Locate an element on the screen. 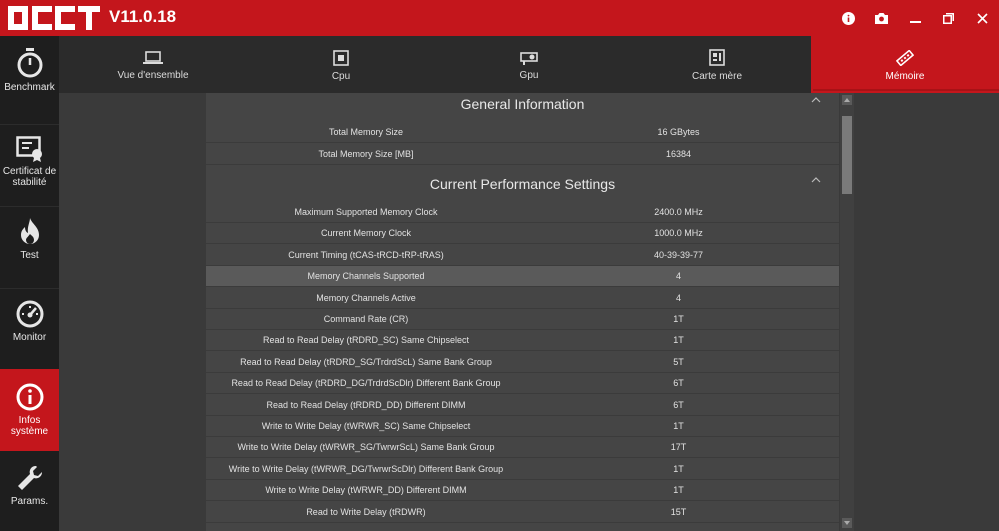 Image resolution: width=999 pixels, height=531 pixels. sidebar-item-certificat: Certificat de stabilité is located at coordinates (29, 166).